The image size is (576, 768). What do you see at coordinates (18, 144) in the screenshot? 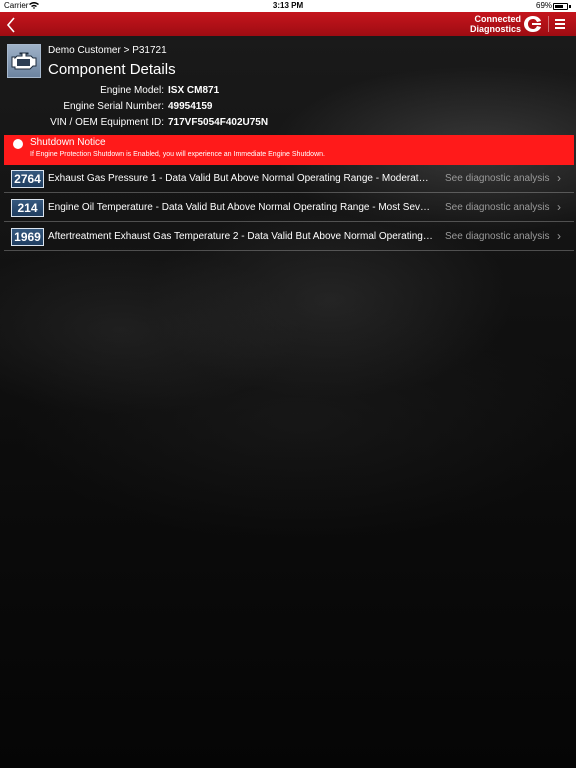
I see `notice-dot-icon` at bounding box center [18, 144].